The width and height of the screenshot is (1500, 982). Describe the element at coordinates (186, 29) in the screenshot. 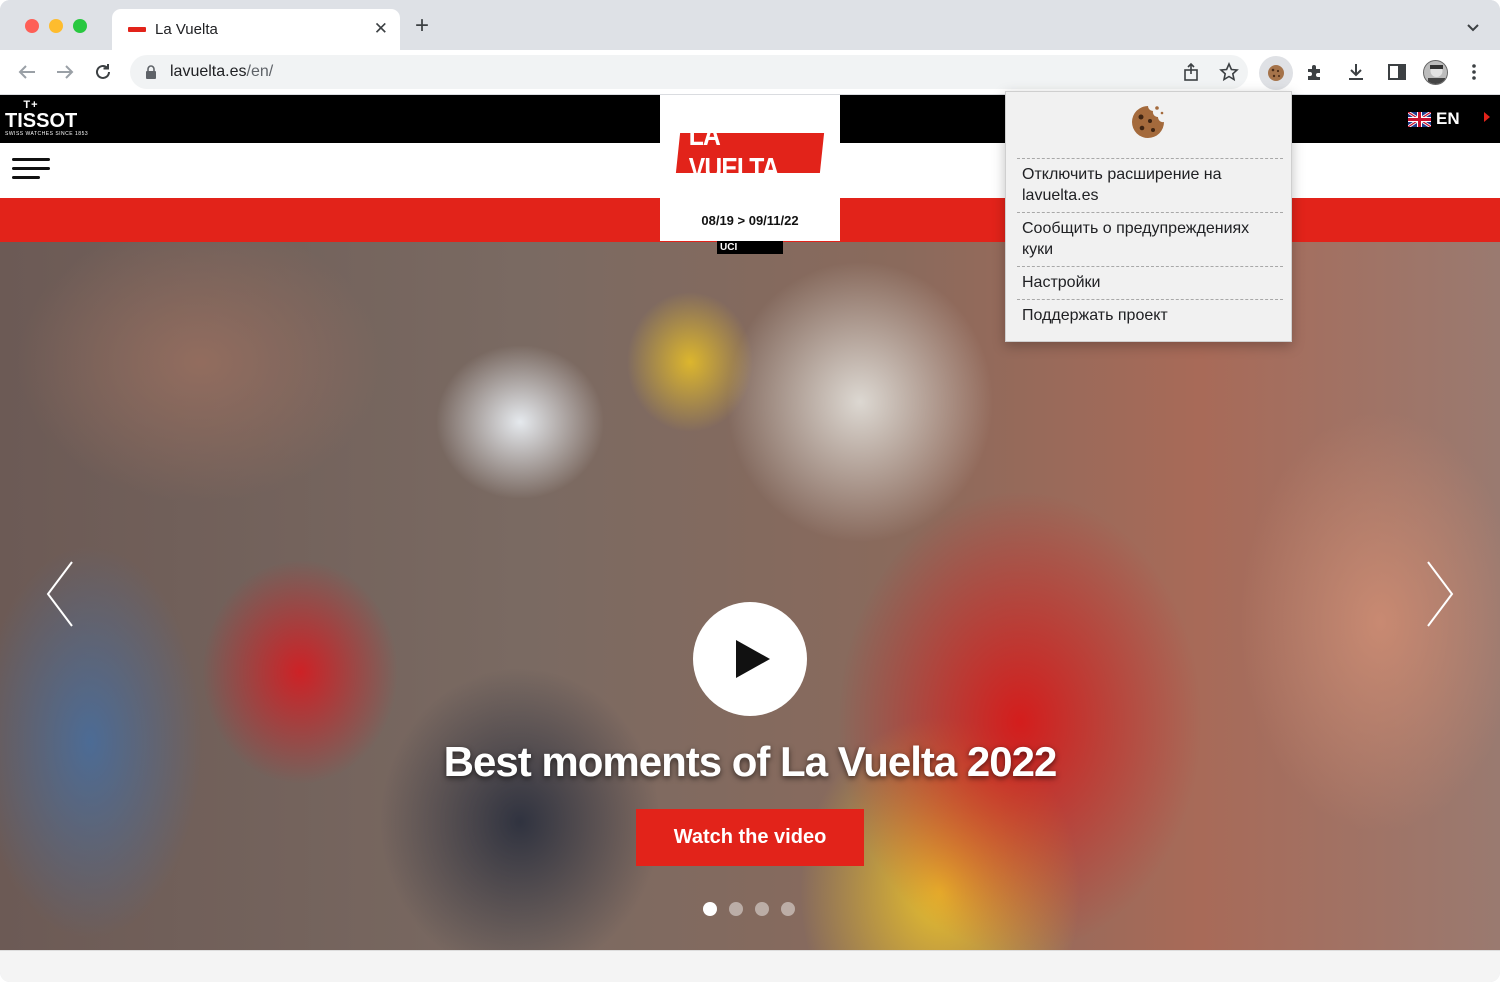

I see `tab-title: La Vuelta` at that location.